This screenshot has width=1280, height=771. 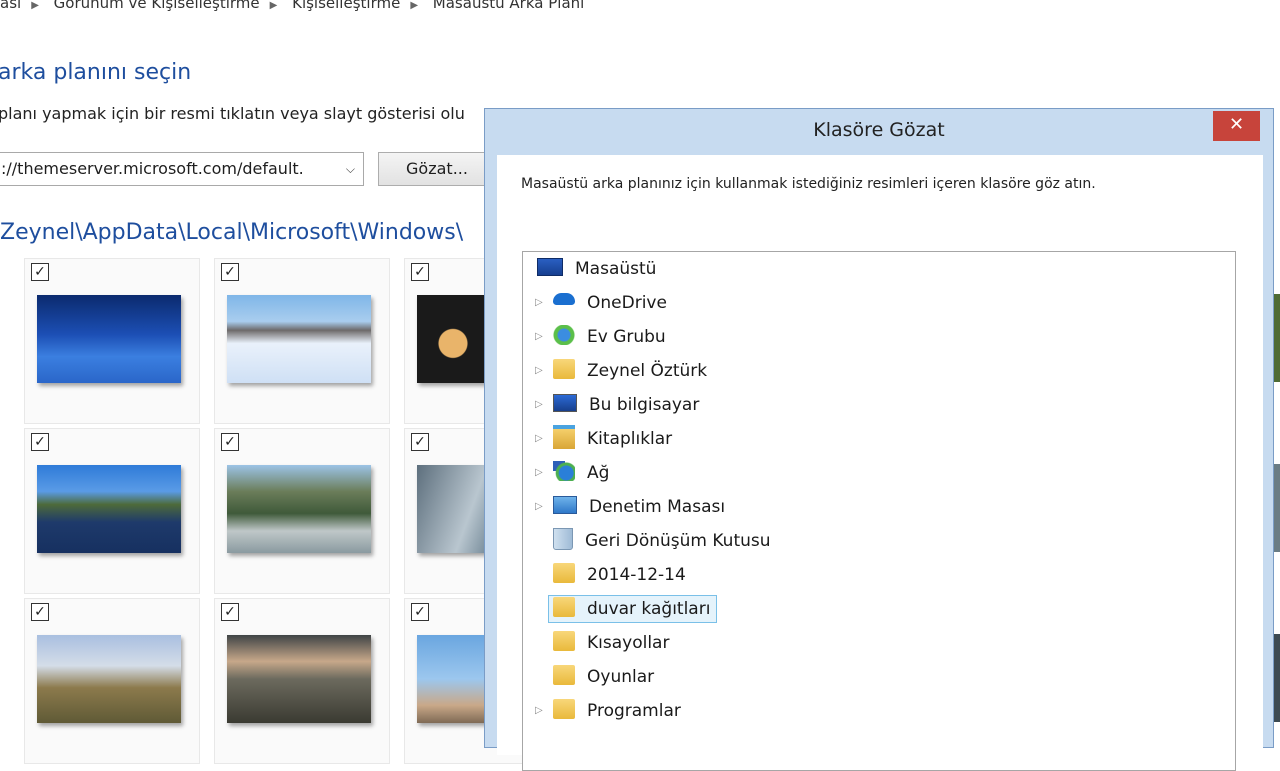 I want to click on tree-item-label: Oyunlar, so click(x=621, y=677).